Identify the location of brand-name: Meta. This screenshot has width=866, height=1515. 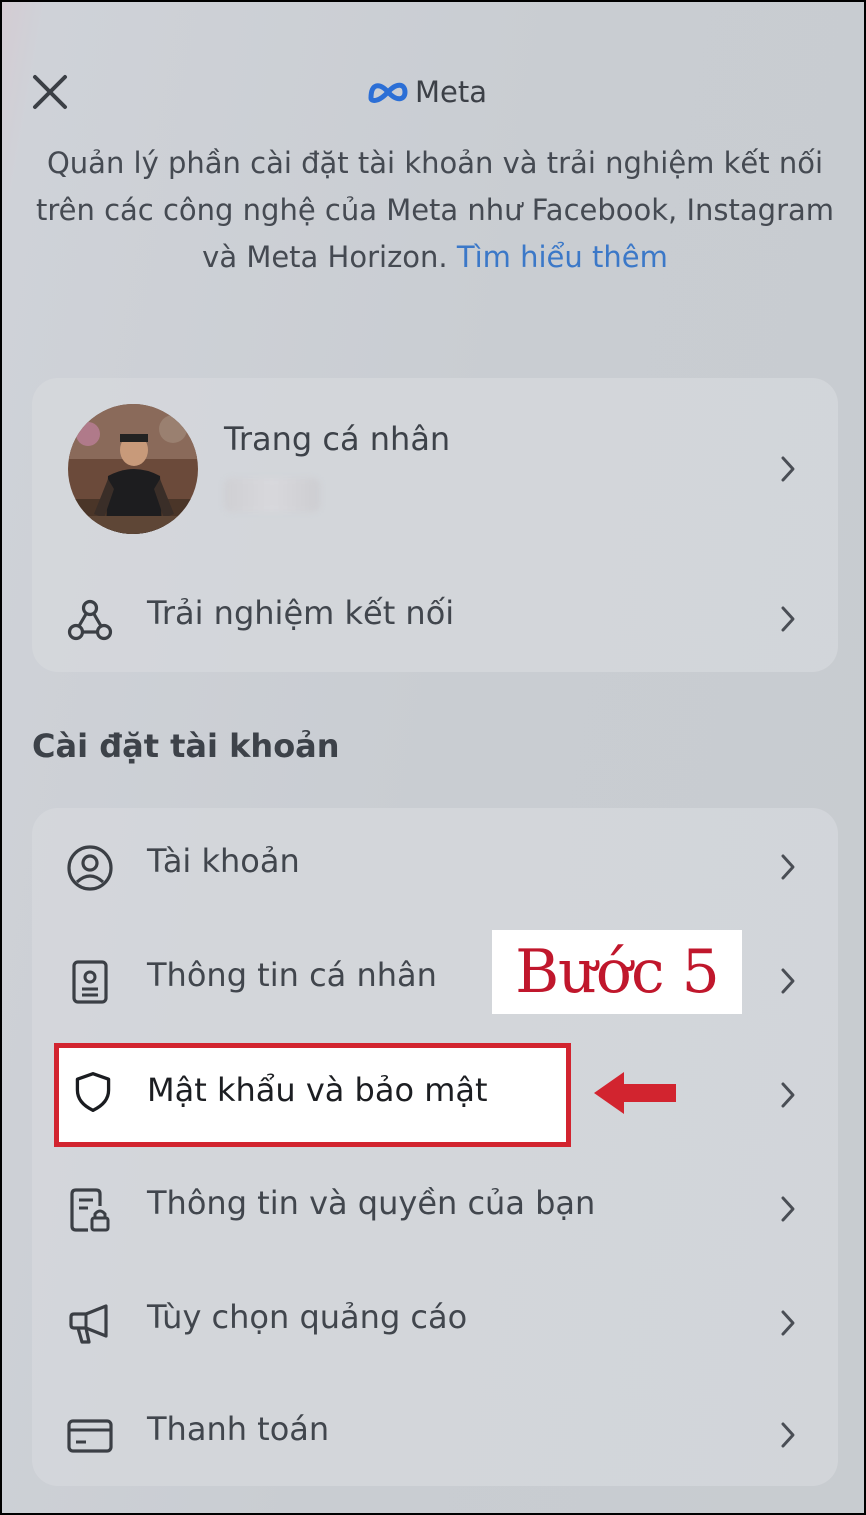
(451, 92).